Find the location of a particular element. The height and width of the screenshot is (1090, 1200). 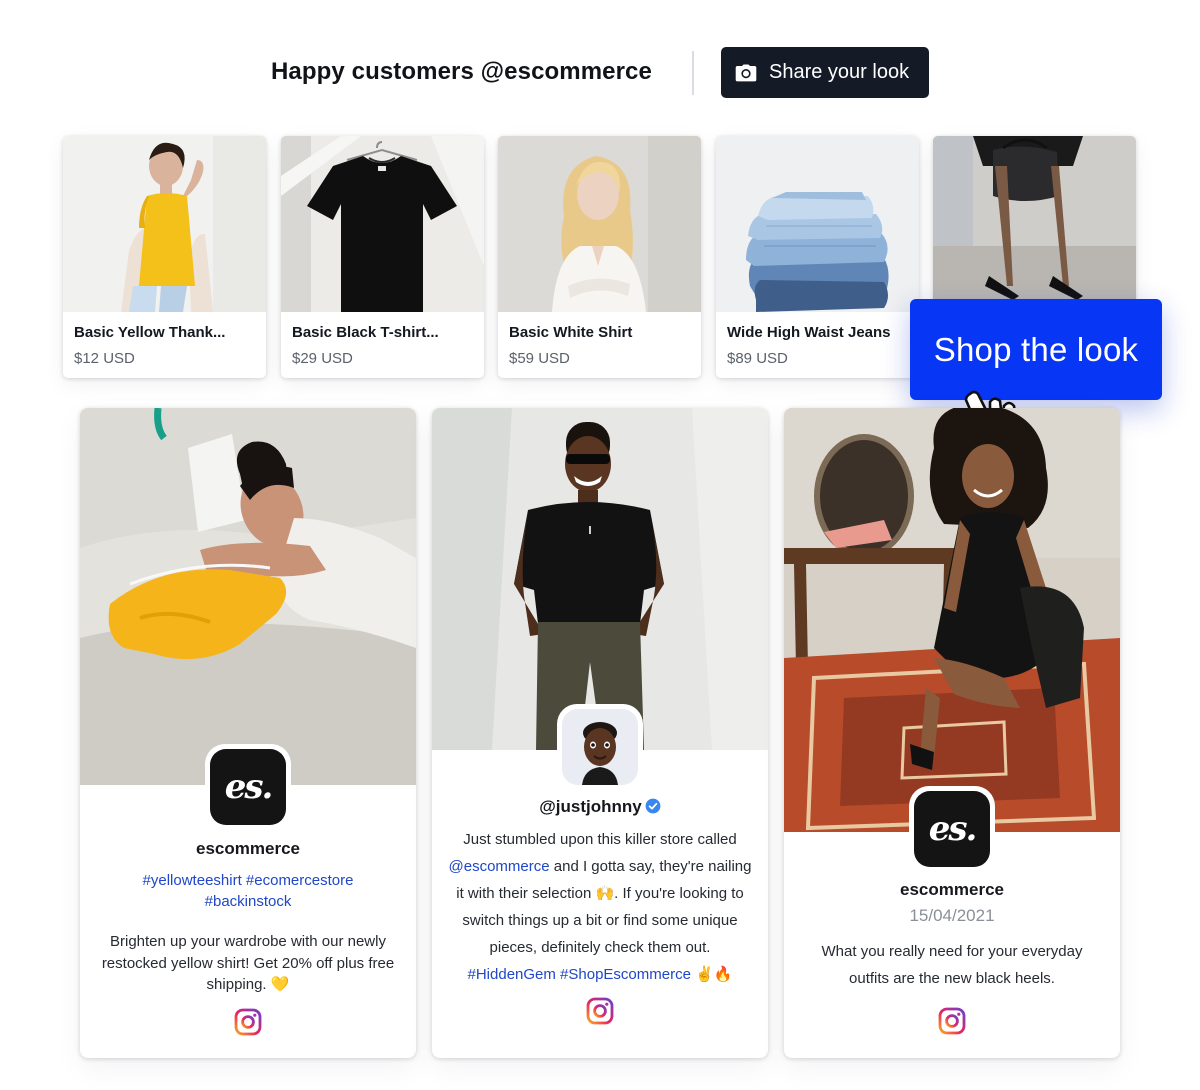

header-divider is located at coordinates (693, 73).